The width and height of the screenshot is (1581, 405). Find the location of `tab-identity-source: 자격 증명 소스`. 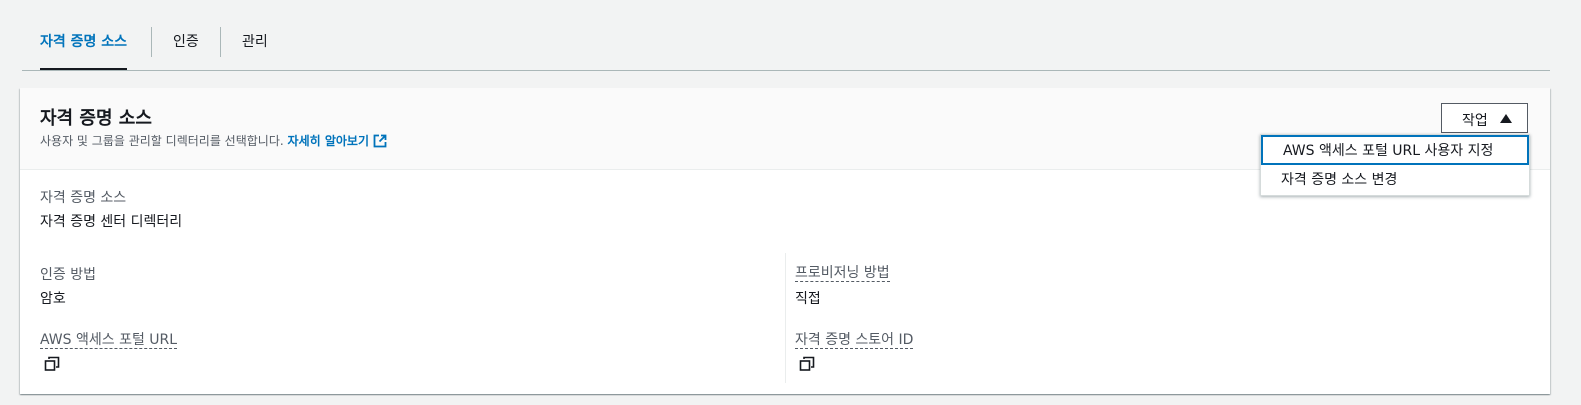

tab-identity-source: 자격 증명 소스 is located at coordinates (84, 46).